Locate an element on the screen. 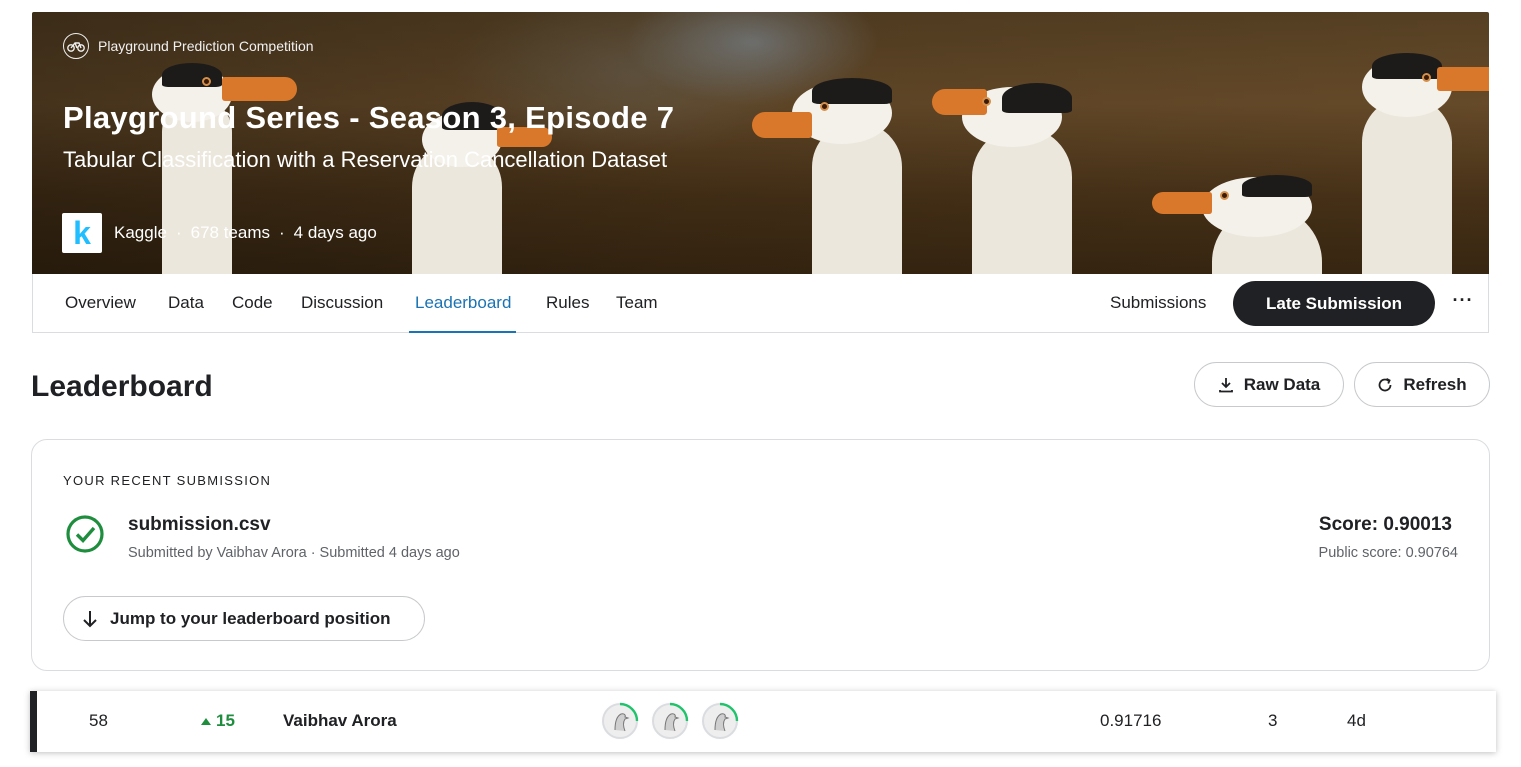 This screenshot has width=1521, height=767. competition-type-label: Playground Prediction Competition is located at coordinates (206, 46).